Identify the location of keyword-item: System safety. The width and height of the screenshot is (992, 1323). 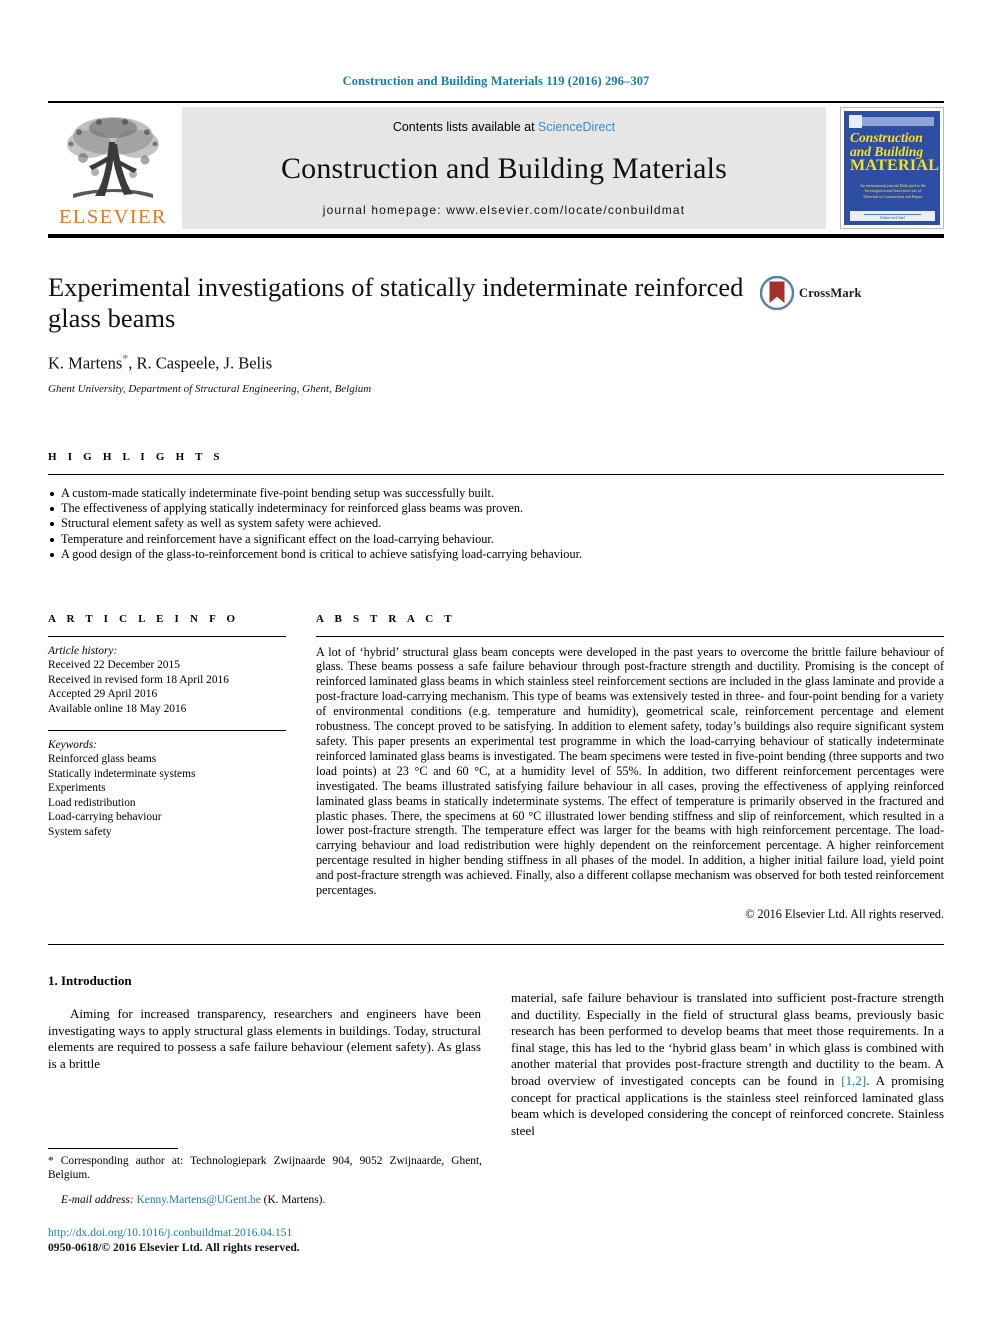
(80, 832).